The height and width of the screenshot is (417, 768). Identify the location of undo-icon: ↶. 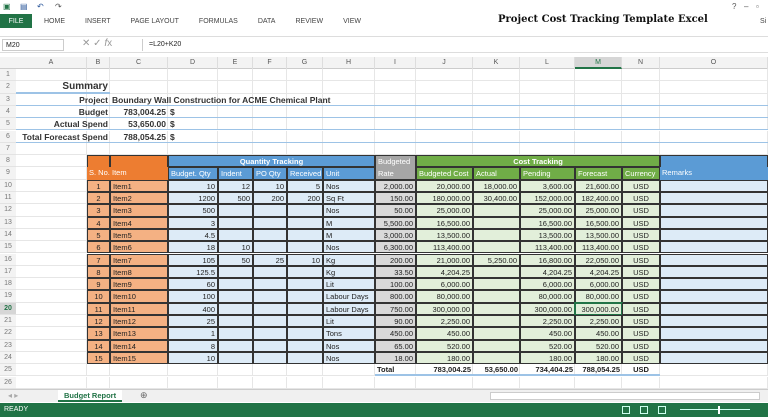
(40, 6).